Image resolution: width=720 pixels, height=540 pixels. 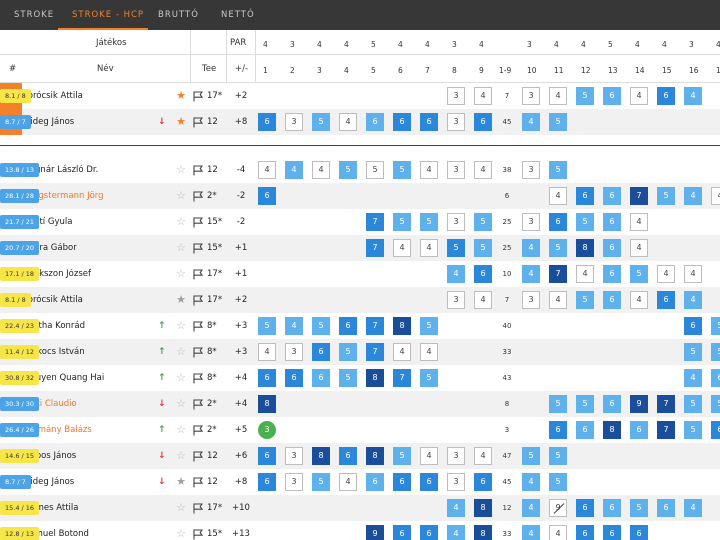 I want to click on handicap-badge: 14.6 / 15, so click(x=20, y=456).